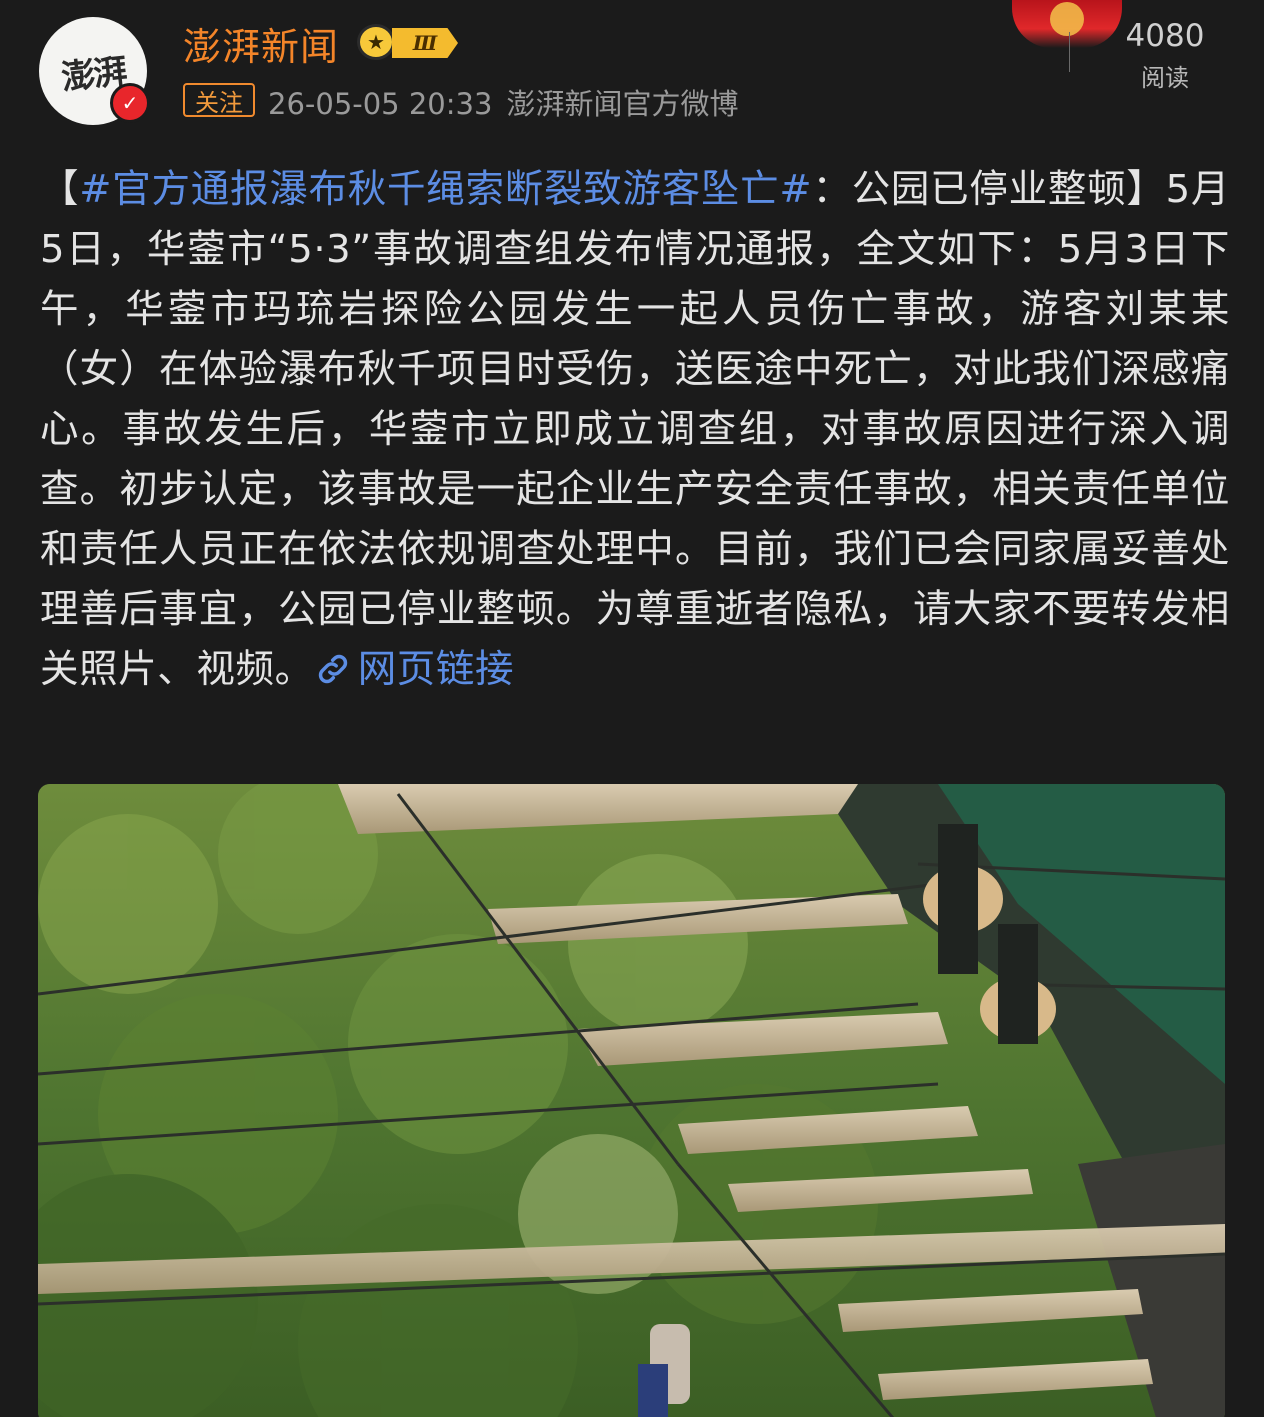 The width and height of the screenshot is (1264, 1417). Describe the element at coordinates (261, 43) in the screenshot. I see `account-name: 澎湃新闻` at that location.